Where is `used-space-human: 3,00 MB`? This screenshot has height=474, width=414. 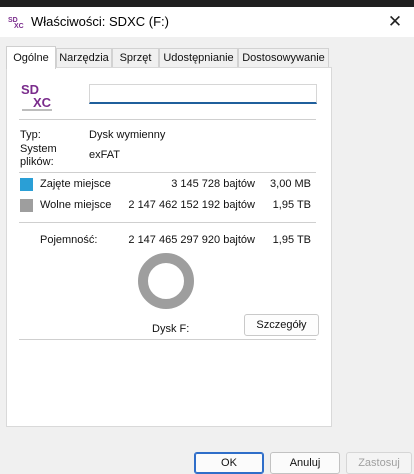 used-space-human: 3,00 MB is located at coordinates (290, 184).